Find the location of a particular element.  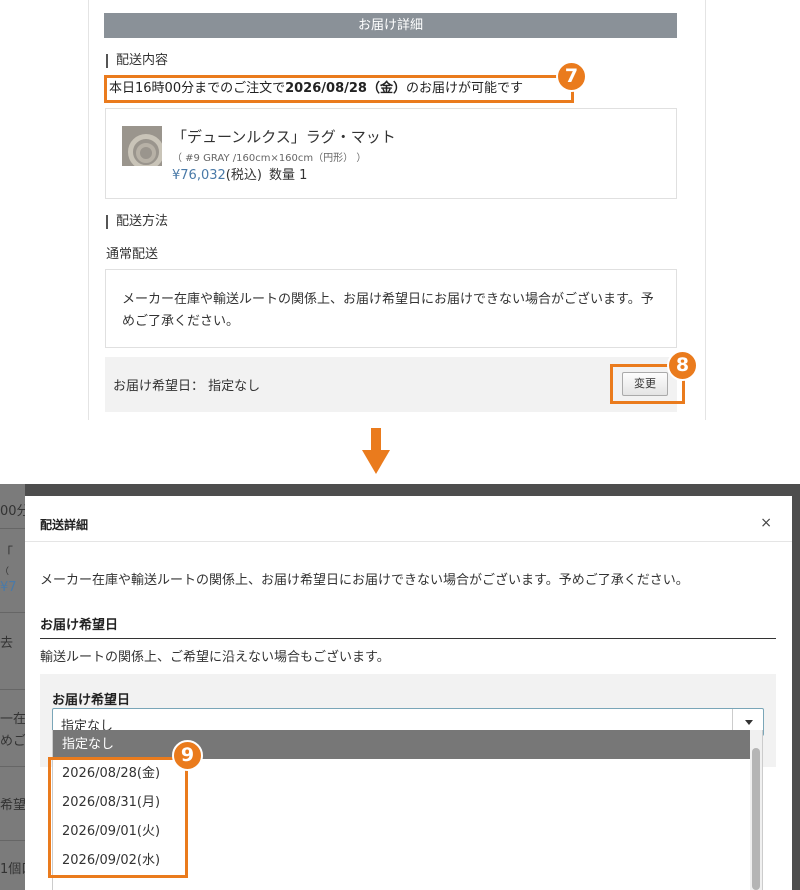

product-price: ¥76,032(税込) is located at coordinates (217, 173).